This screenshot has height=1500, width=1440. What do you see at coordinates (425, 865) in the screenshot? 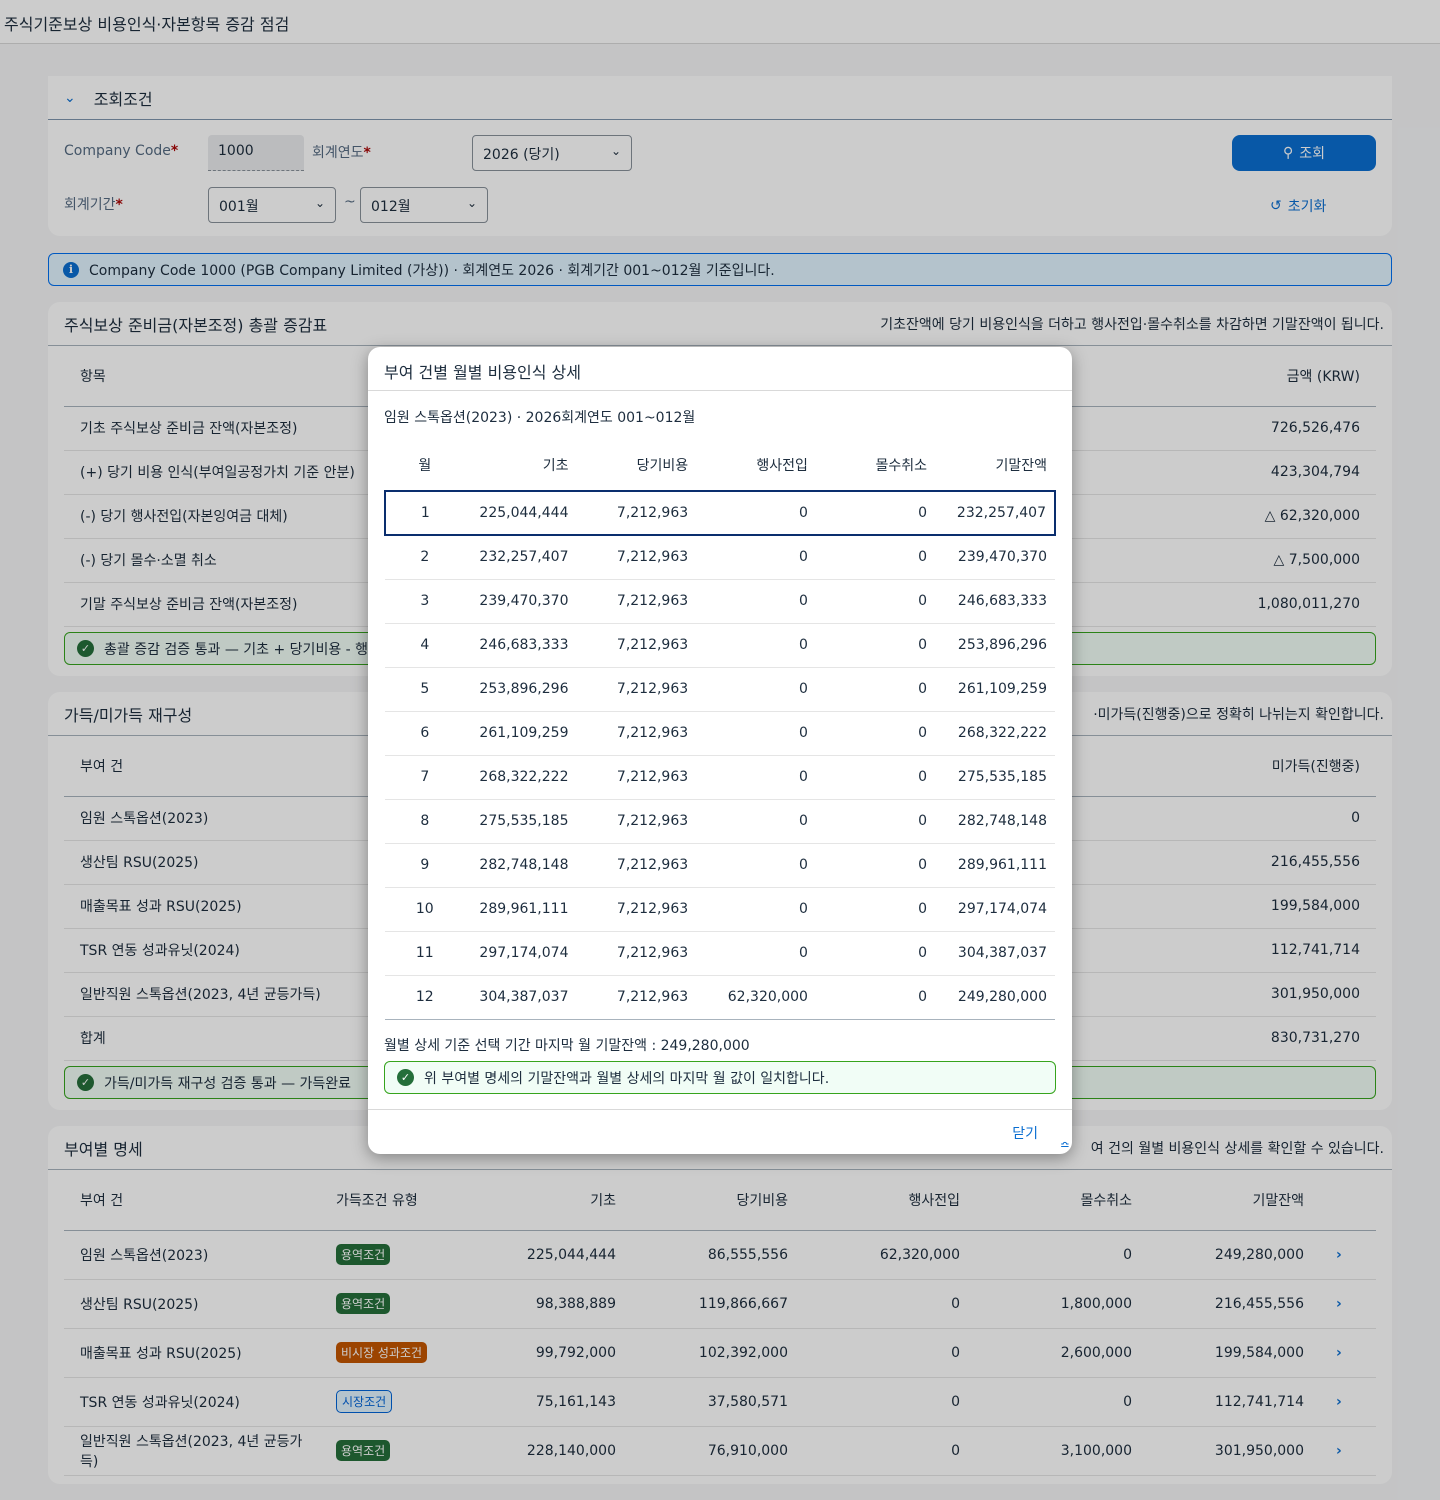
I see `month-cell: 9` at bounding box center [425, 865].